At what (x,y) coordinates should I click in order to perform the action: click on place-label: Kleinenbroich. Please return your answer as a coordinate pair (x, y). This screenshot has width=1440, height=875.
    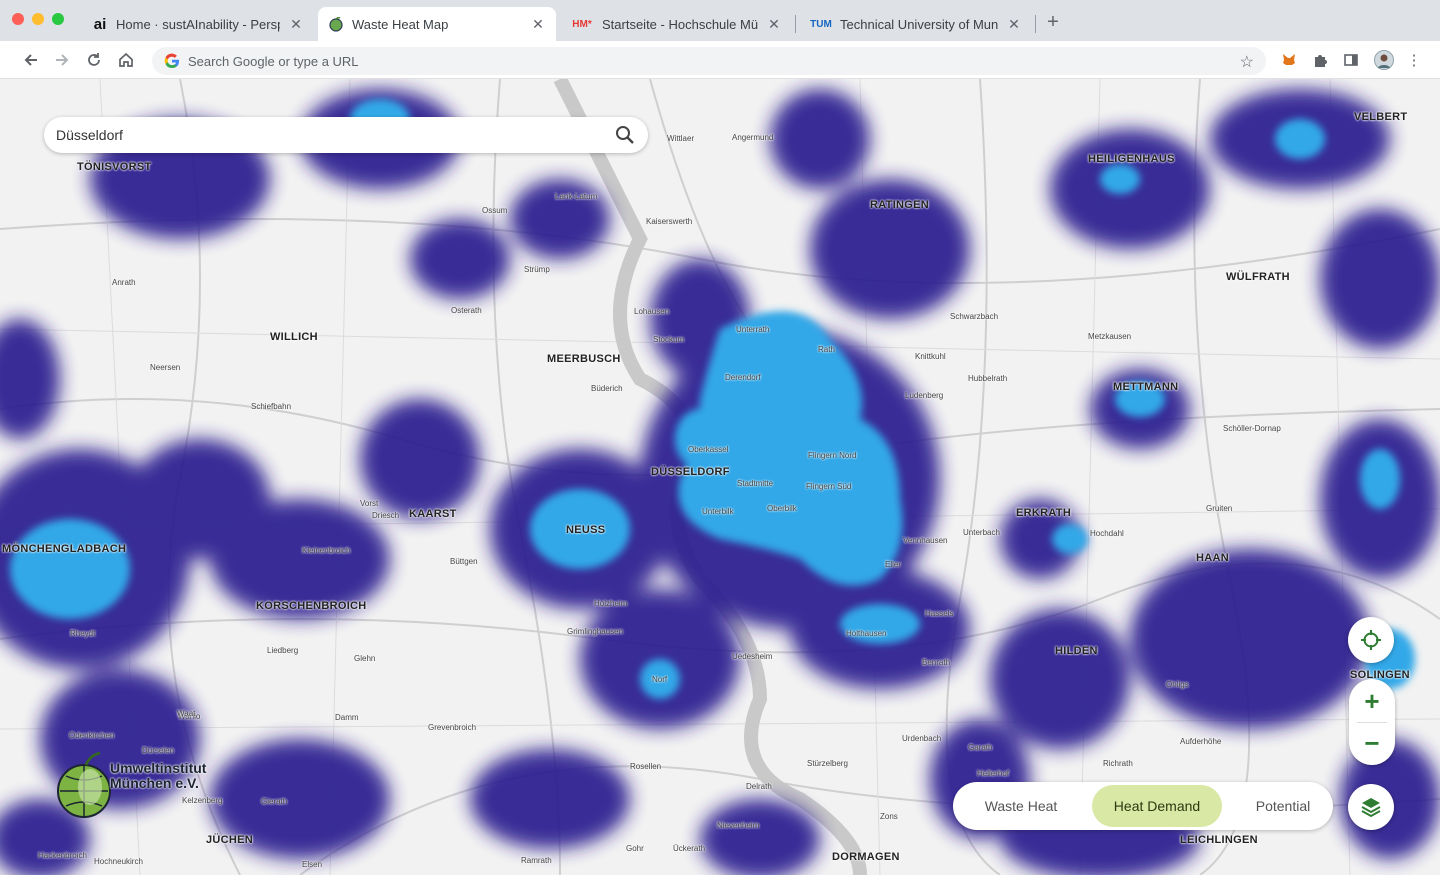
    Looking at the image, I should click on (326, 550).